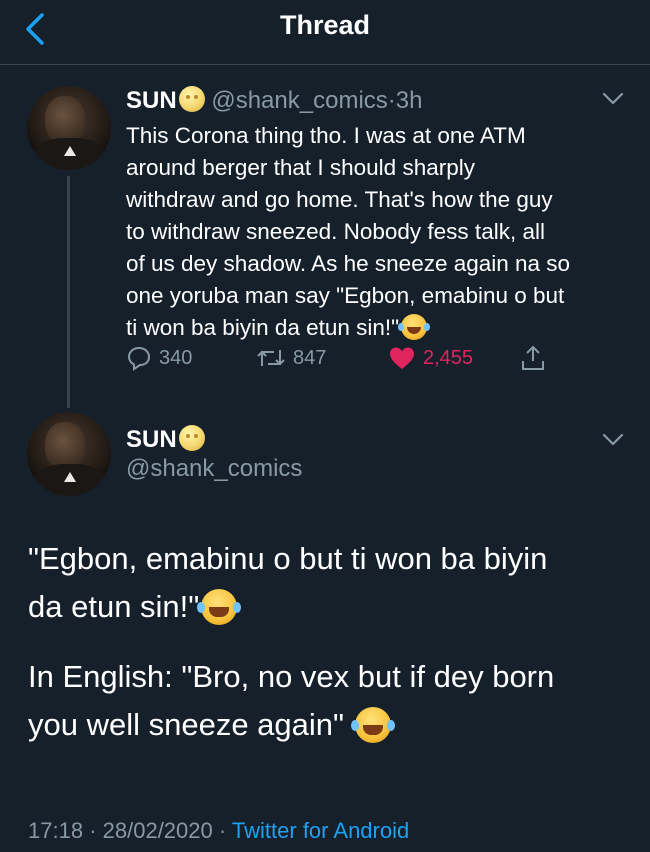 The image size is (650, 852). Describe the element at coordinates (271, 358) in the screenshot. I see `retweet-icon` at that location.